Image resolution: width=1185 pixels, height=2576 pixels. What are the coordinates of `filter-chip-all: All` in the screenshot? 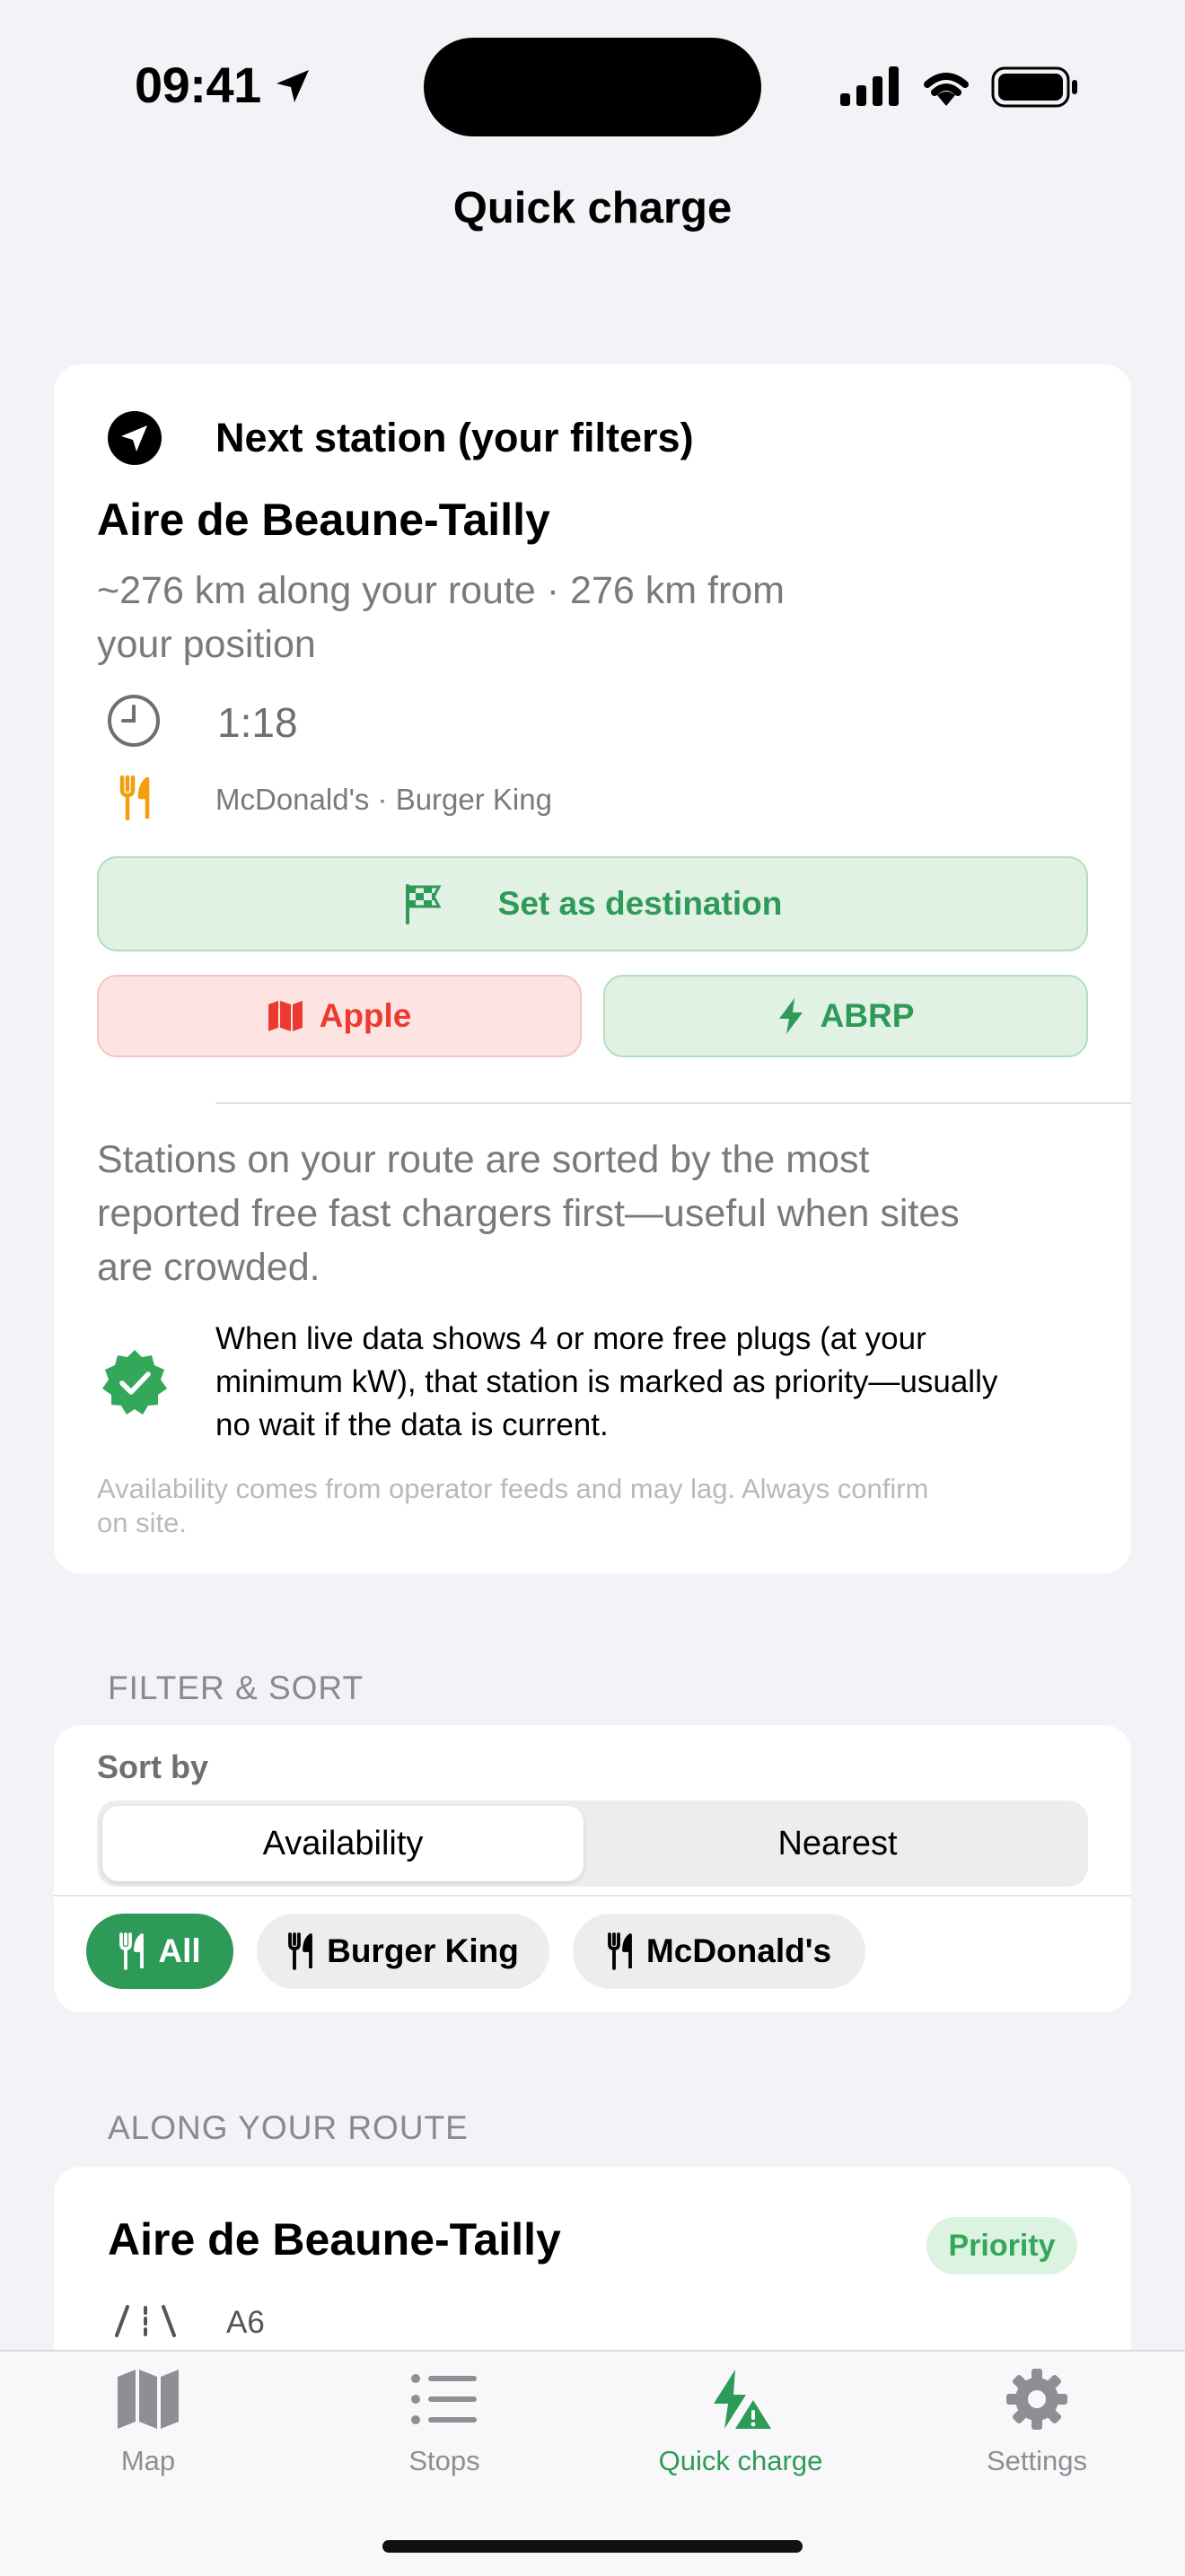 It's located at (159, 1952).